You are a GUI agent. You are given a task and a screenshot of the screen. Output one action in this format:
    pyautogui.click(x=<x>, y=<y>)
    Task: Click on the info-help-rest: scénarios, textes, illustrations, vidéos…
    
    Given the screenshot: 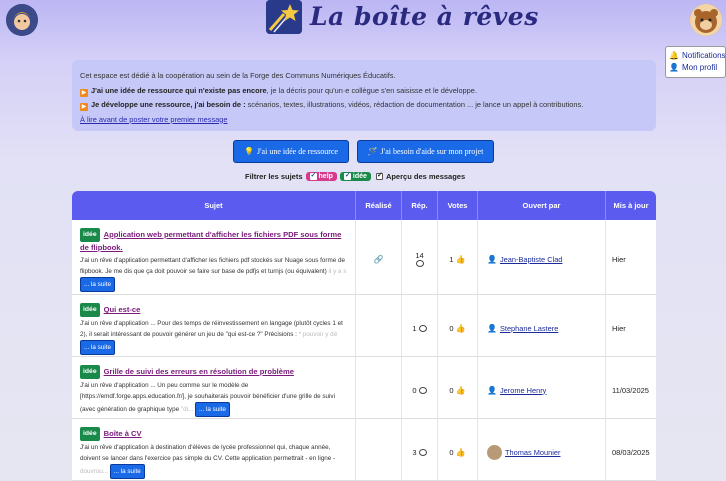 What is the action you would take?
    pyautogui.click(x=414, y=104)
    